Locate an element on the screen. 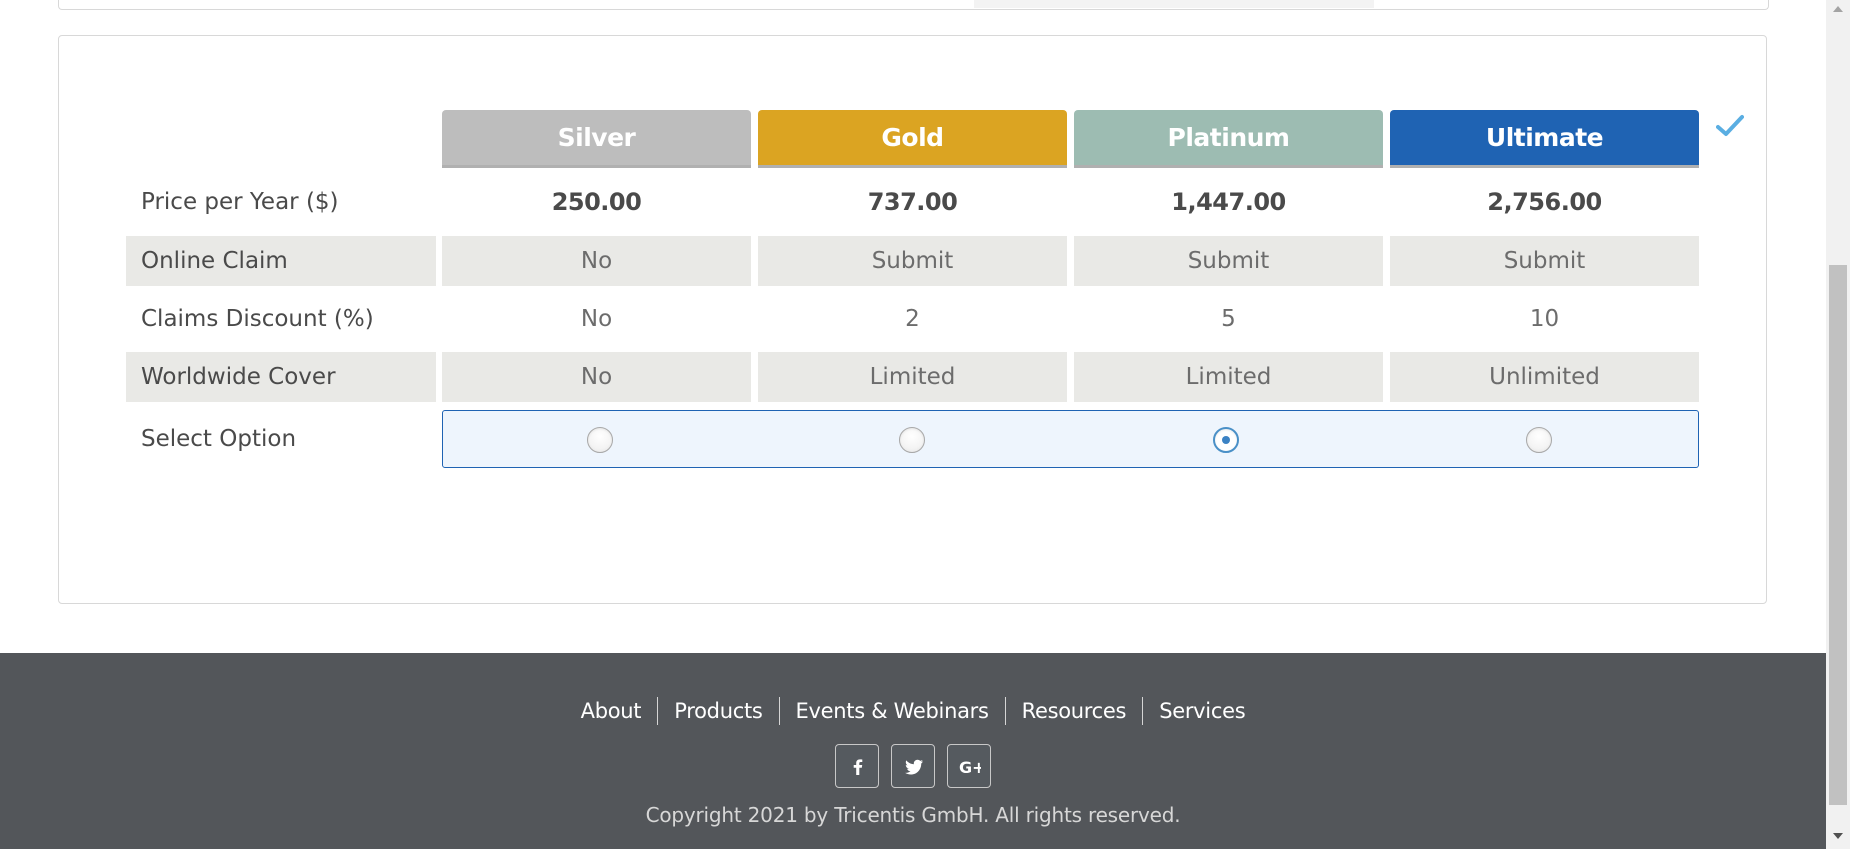 This screenshot has width=1850, height=849. claims-discount-platinum: 5 is located at coordinates (1228, 319).